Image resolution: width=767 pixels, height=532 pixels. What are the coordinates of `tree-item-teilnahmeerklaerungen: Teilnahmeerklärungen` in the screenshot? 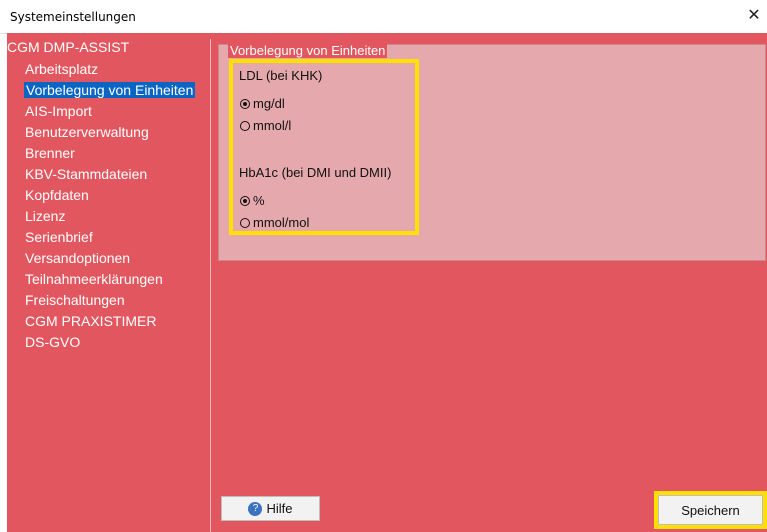 It's located at (94, 279).